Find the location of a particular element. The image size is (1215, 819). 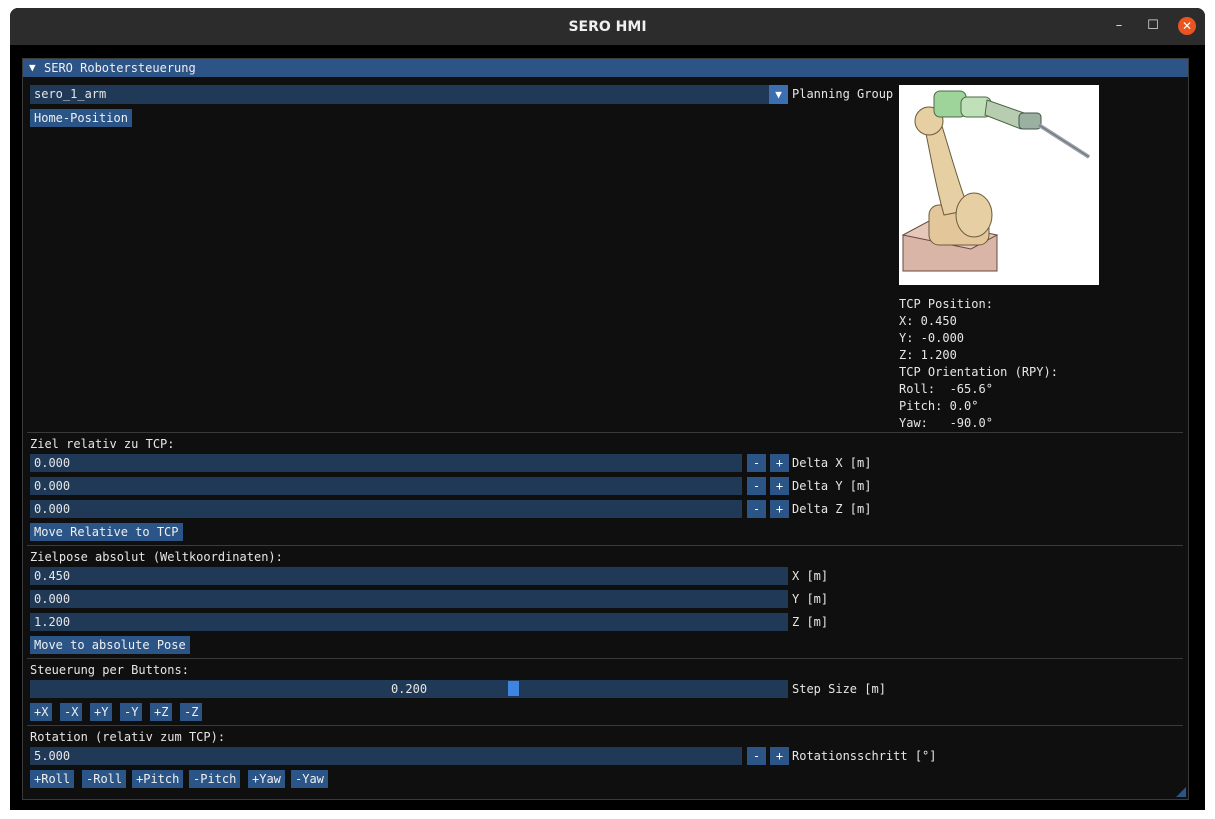

delta-y-label: Delta Y [m] is located at coordinates (832, 486).